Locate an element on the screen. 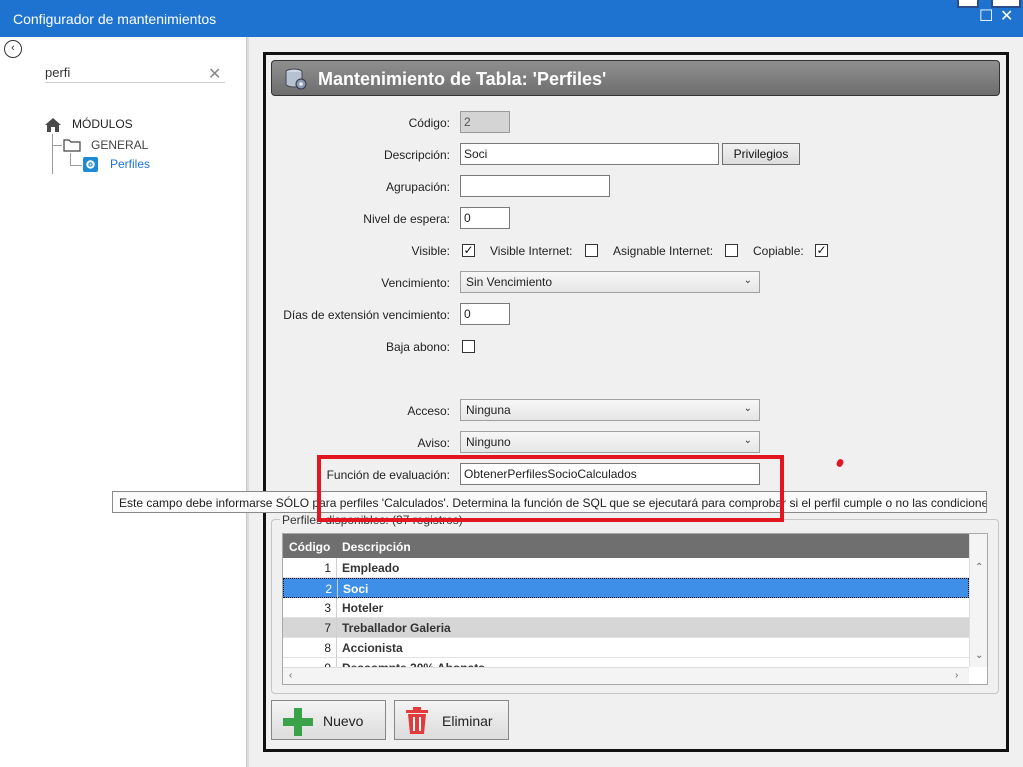 Image resolution: width=1023 pixels, height=767 pixels. nuevo-button: Nuevo is located at coordinates (328, 720).